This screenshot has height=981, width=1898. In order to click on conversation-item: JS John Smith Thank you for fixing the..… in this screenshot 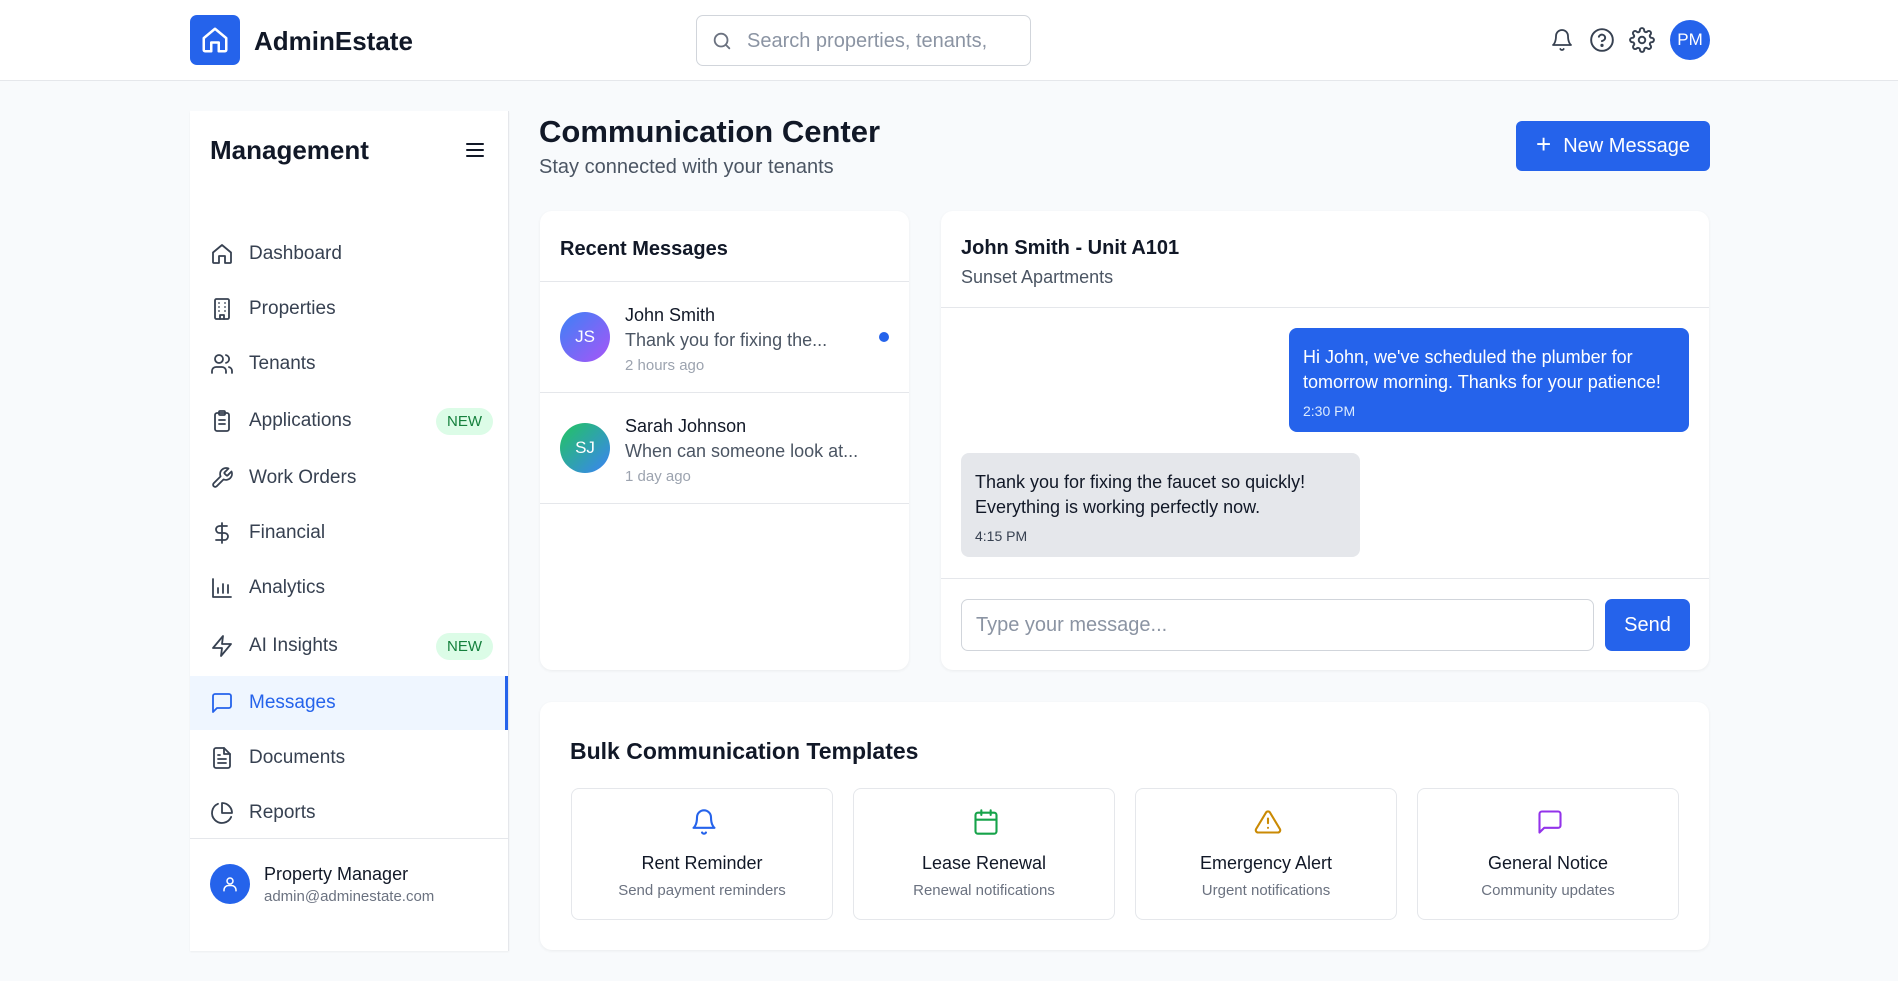, I will do `click(724, 337)`.